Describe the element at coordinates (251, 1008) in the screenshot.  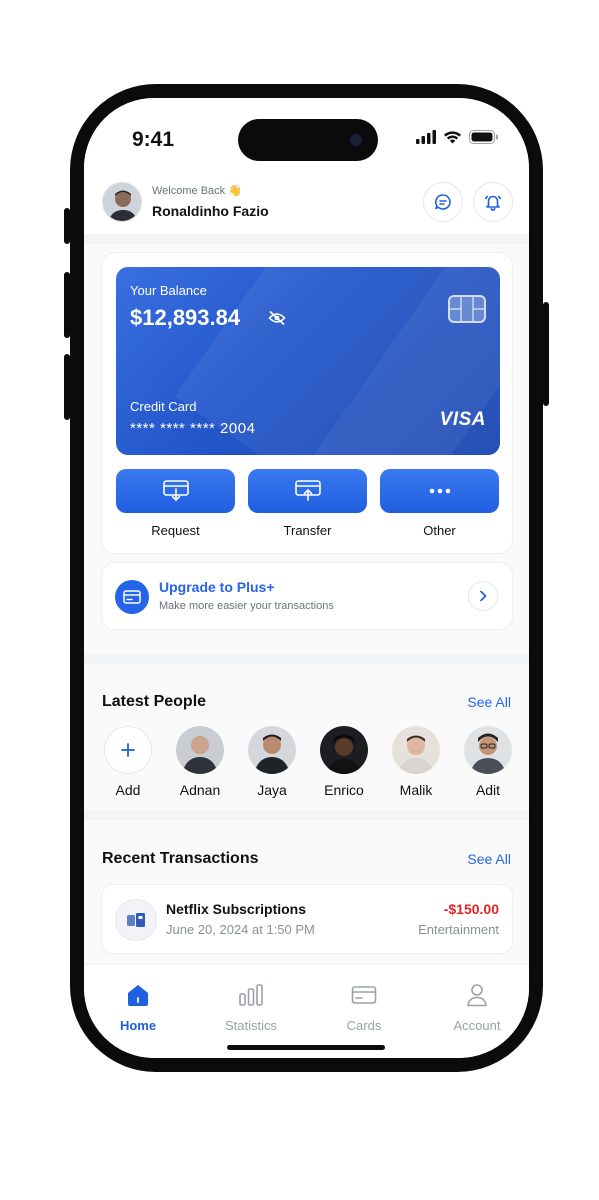
I see `tab-statistics: Statistics` at that location.